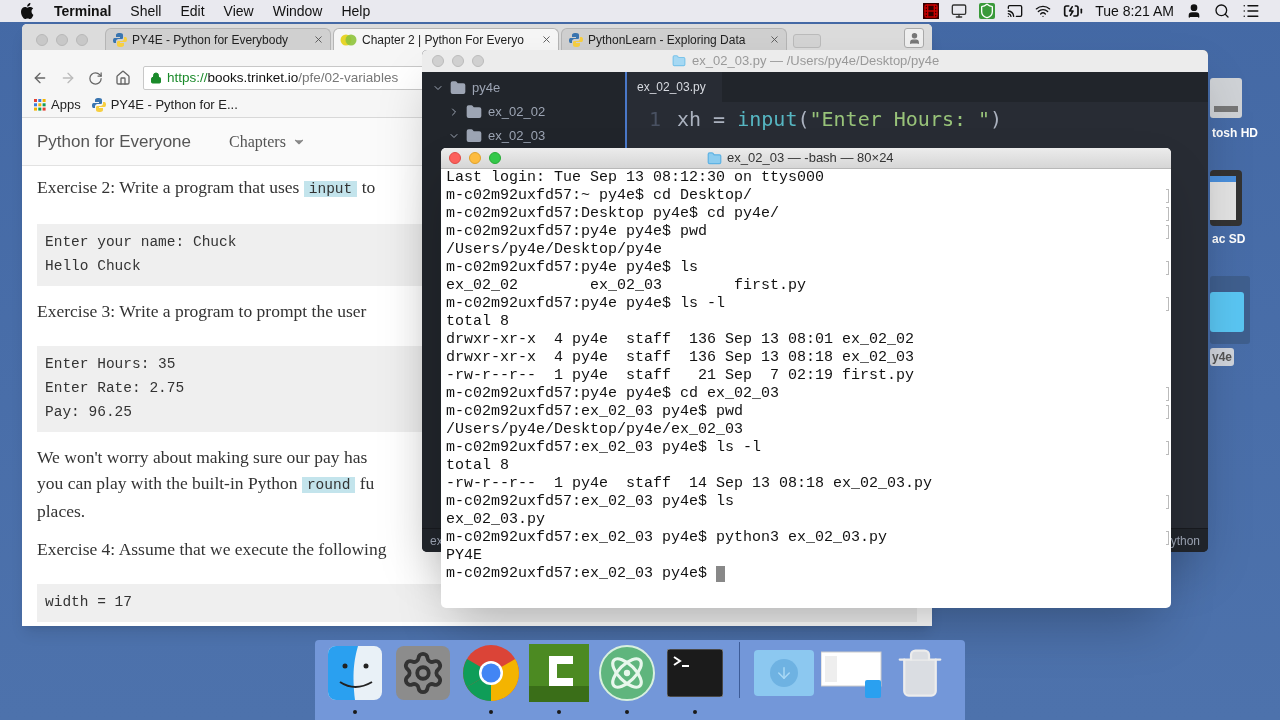 The image size is (1280, 720). Describe the element at coordinates (206, 187) in the screenshot. I see `paragraph: Exercise 2: Write a program that uses input to` at that location.